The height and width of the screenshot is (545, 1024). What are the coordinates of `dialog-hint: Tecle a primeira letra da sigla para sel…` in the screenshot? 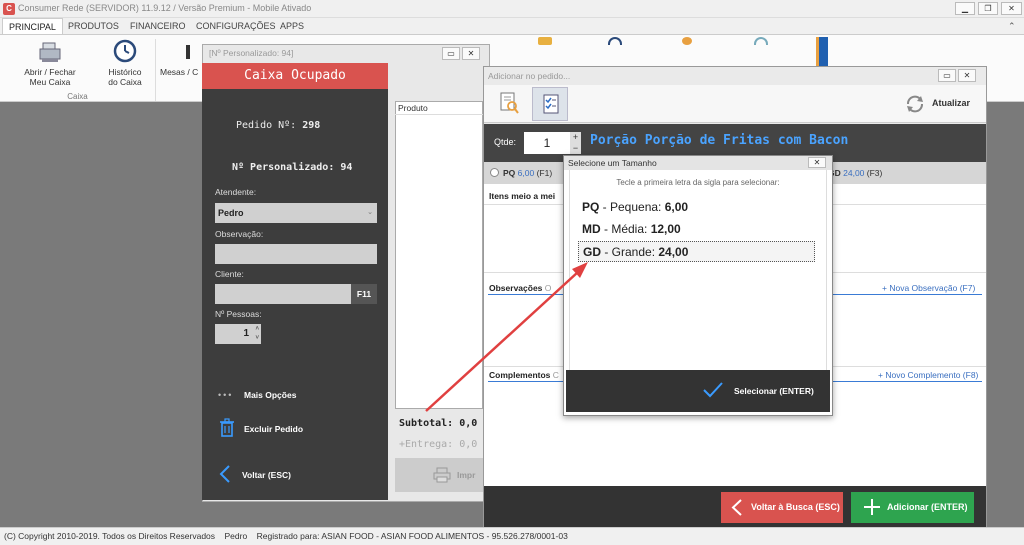 It's located at (698, 182).